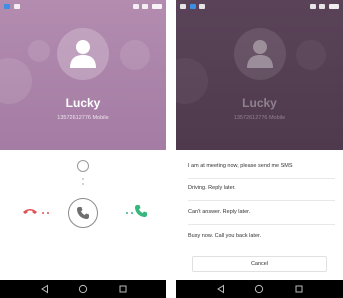 This screenshot has height=298, width=343. What do you see at coordinates (202, 6) in the screenshot?
I see `warning-icon` at bounding box center [202, 6].